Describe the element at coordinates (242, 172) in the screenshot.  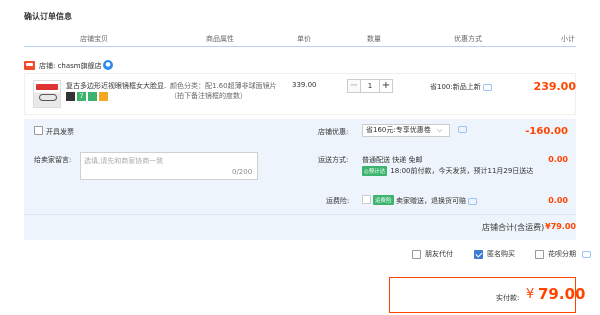
I see `memo-char-count: 0/200` at that location.